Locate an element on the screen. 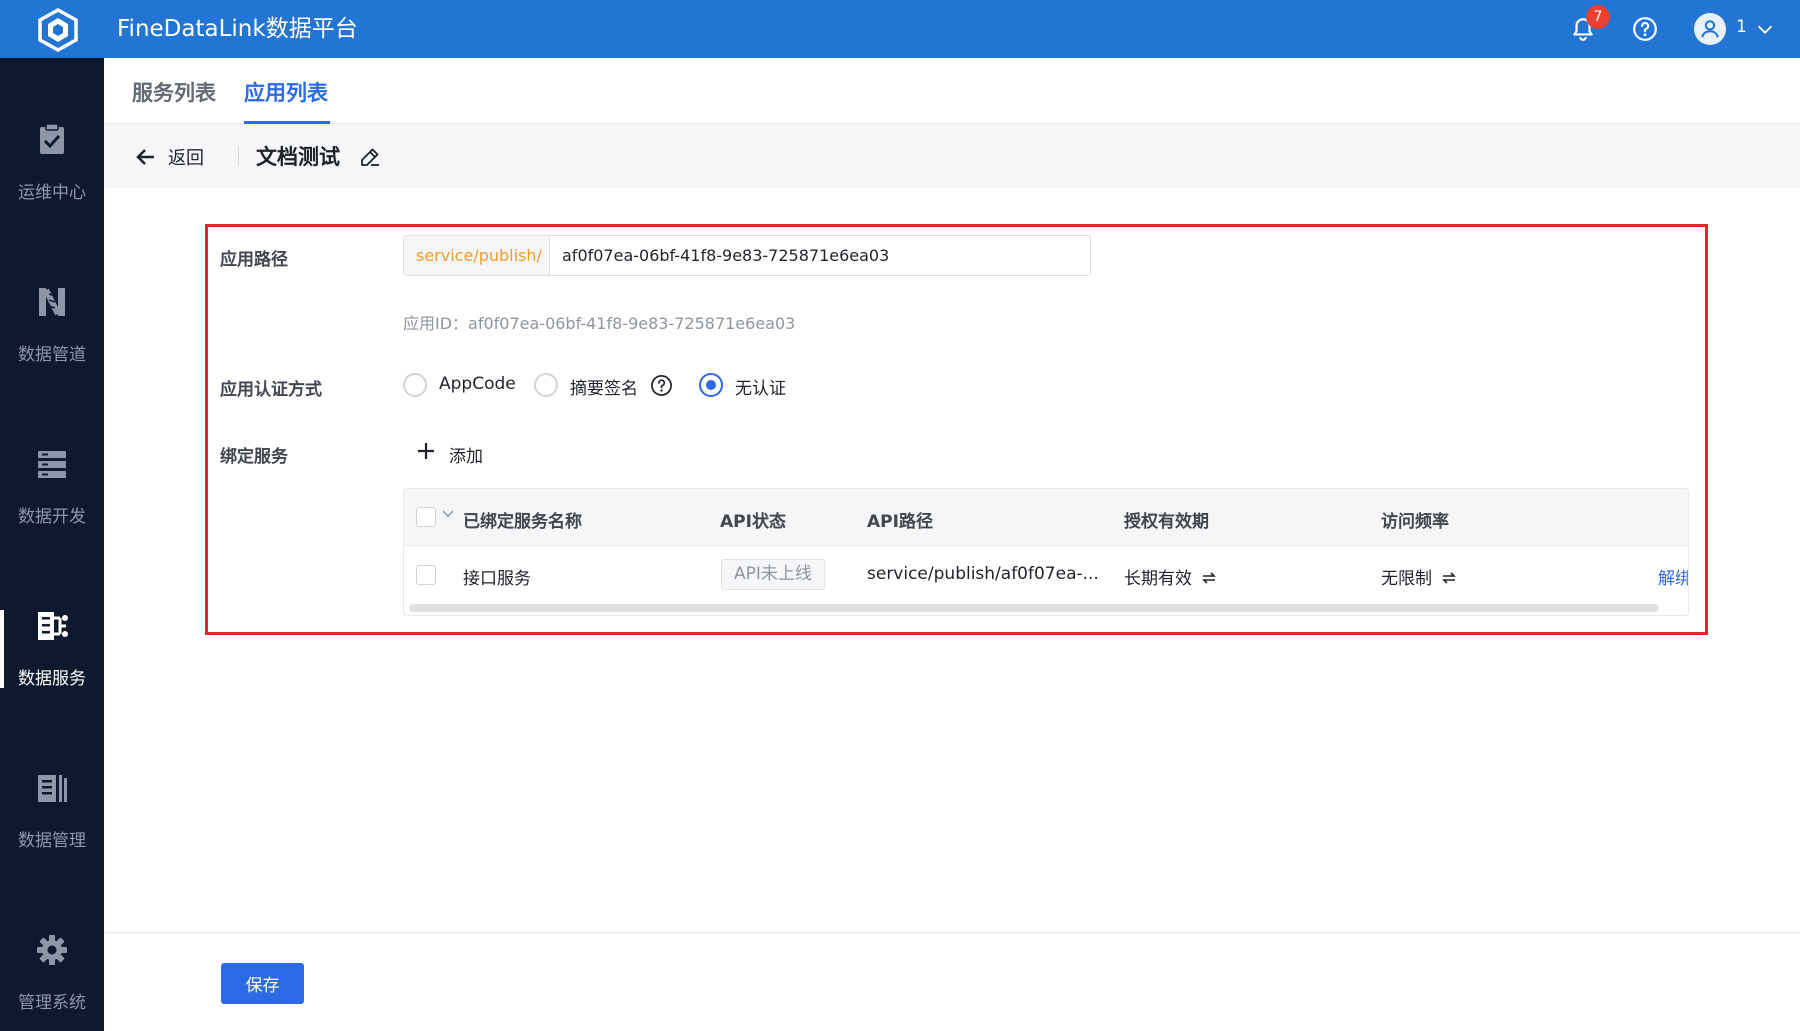 The width and height of the screenshot is (1800, 1031). user-name: 1 is located at coordinates (1741, 27).